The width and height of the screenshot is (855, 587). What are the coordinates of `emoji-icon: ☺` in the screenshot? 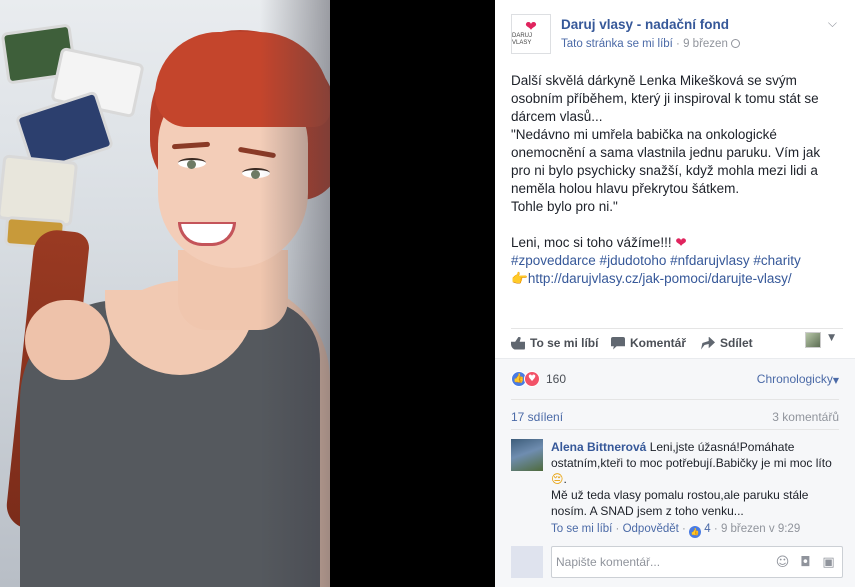 It's located at (782, 562).